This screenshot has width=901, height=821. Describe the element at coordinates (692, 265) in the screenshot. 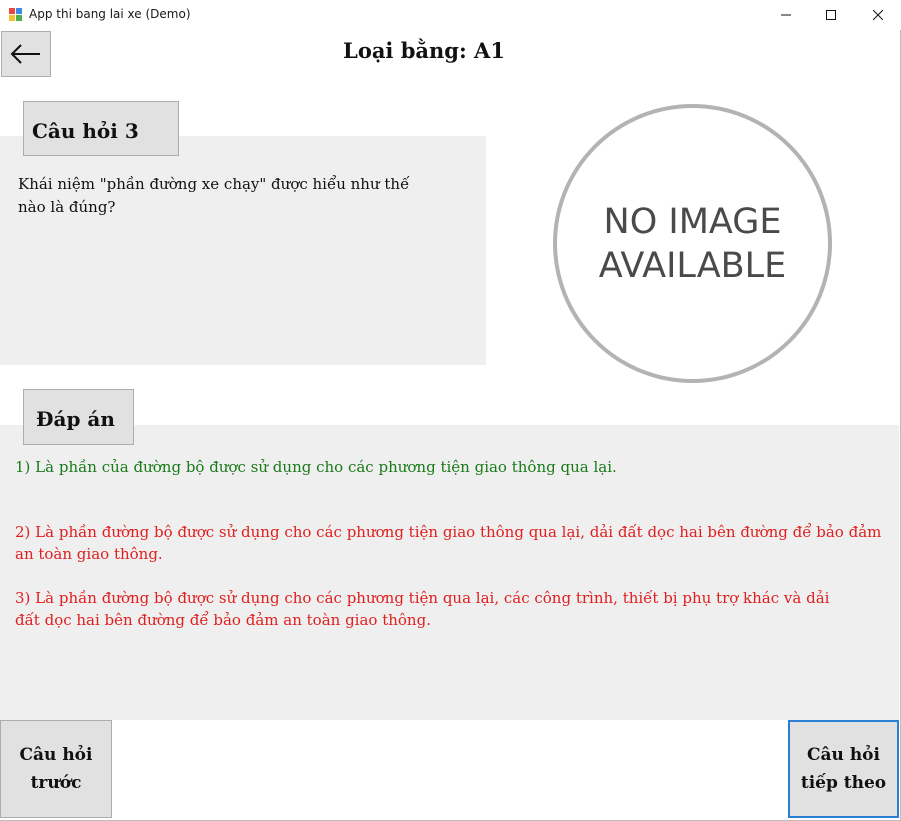

I see `no-image-line-2: AVAILABLE` at that location.